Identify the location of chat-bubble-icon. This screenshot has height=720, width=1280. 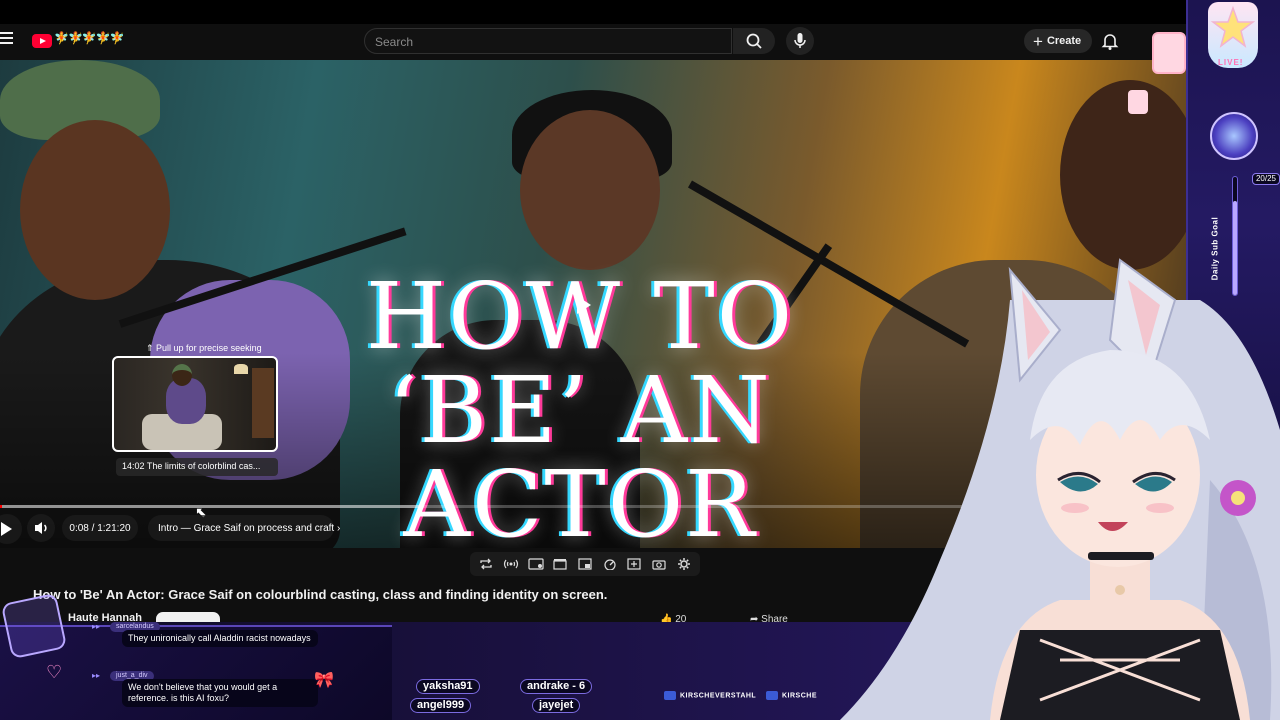
(772, 695).